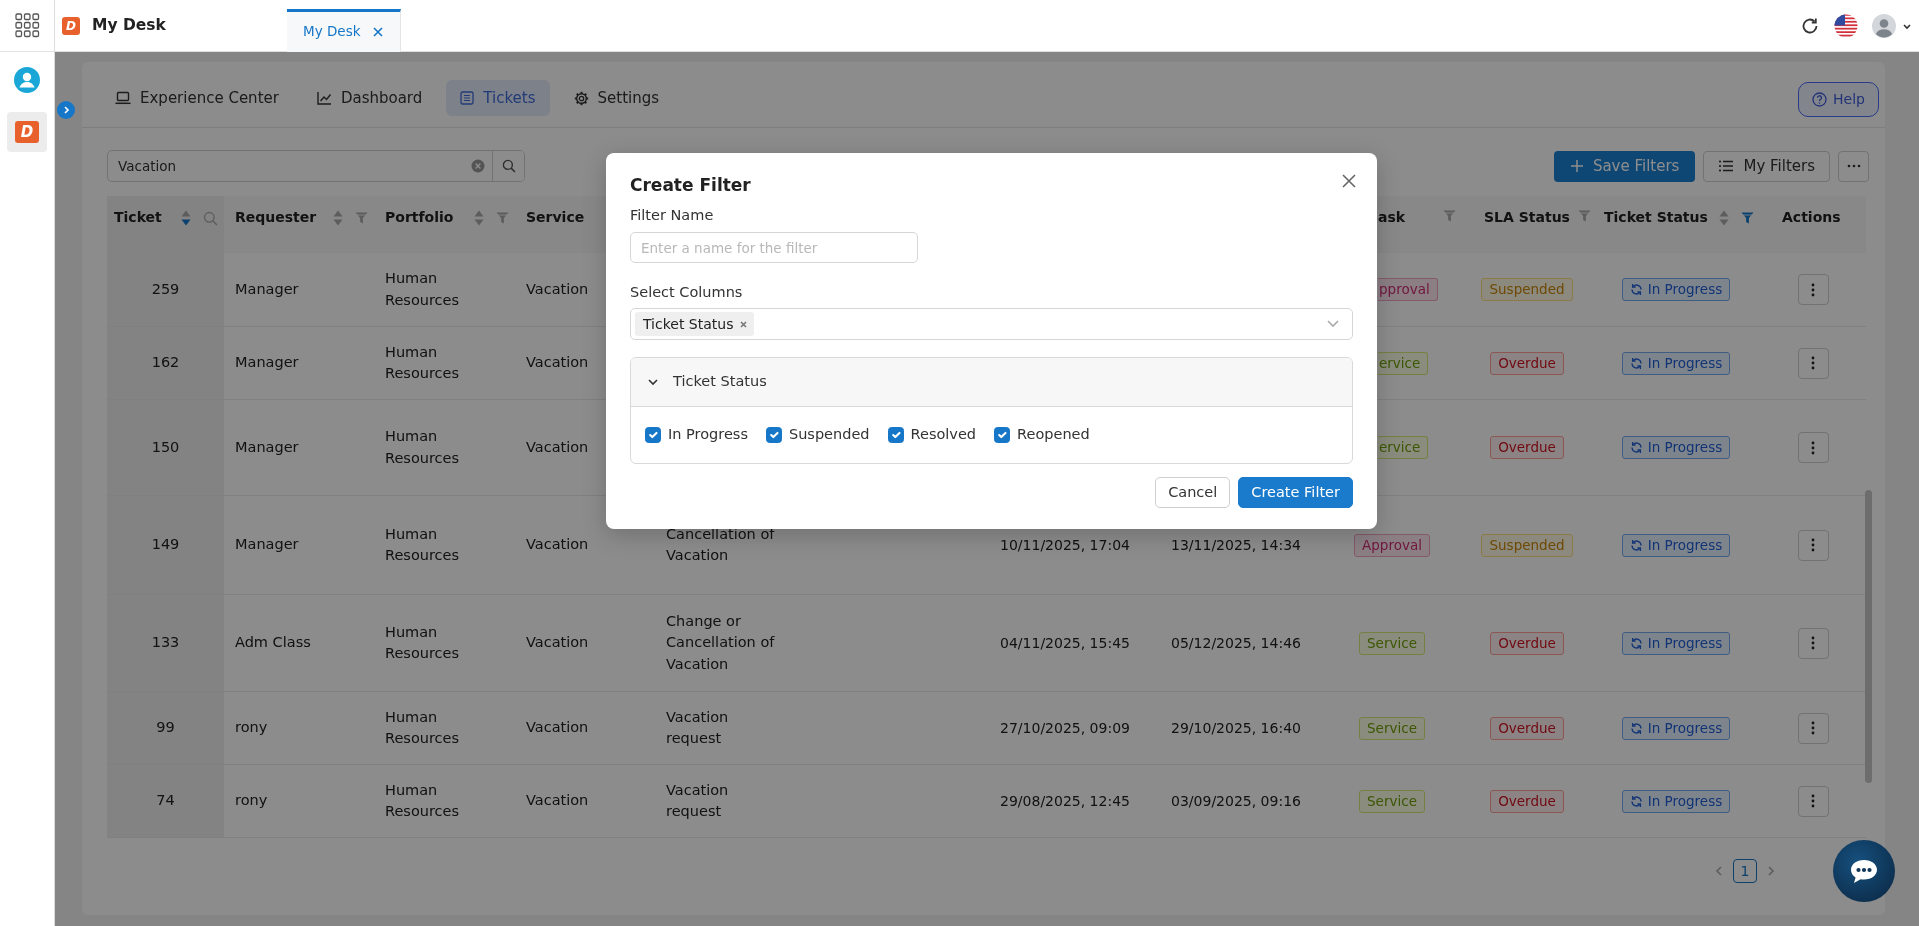 The image size is (1919, 926). Describe the element at coordinates (1065, 545) in the screenshot. I see `table-cell-text: 10/11/2025, 17:04` at that location.